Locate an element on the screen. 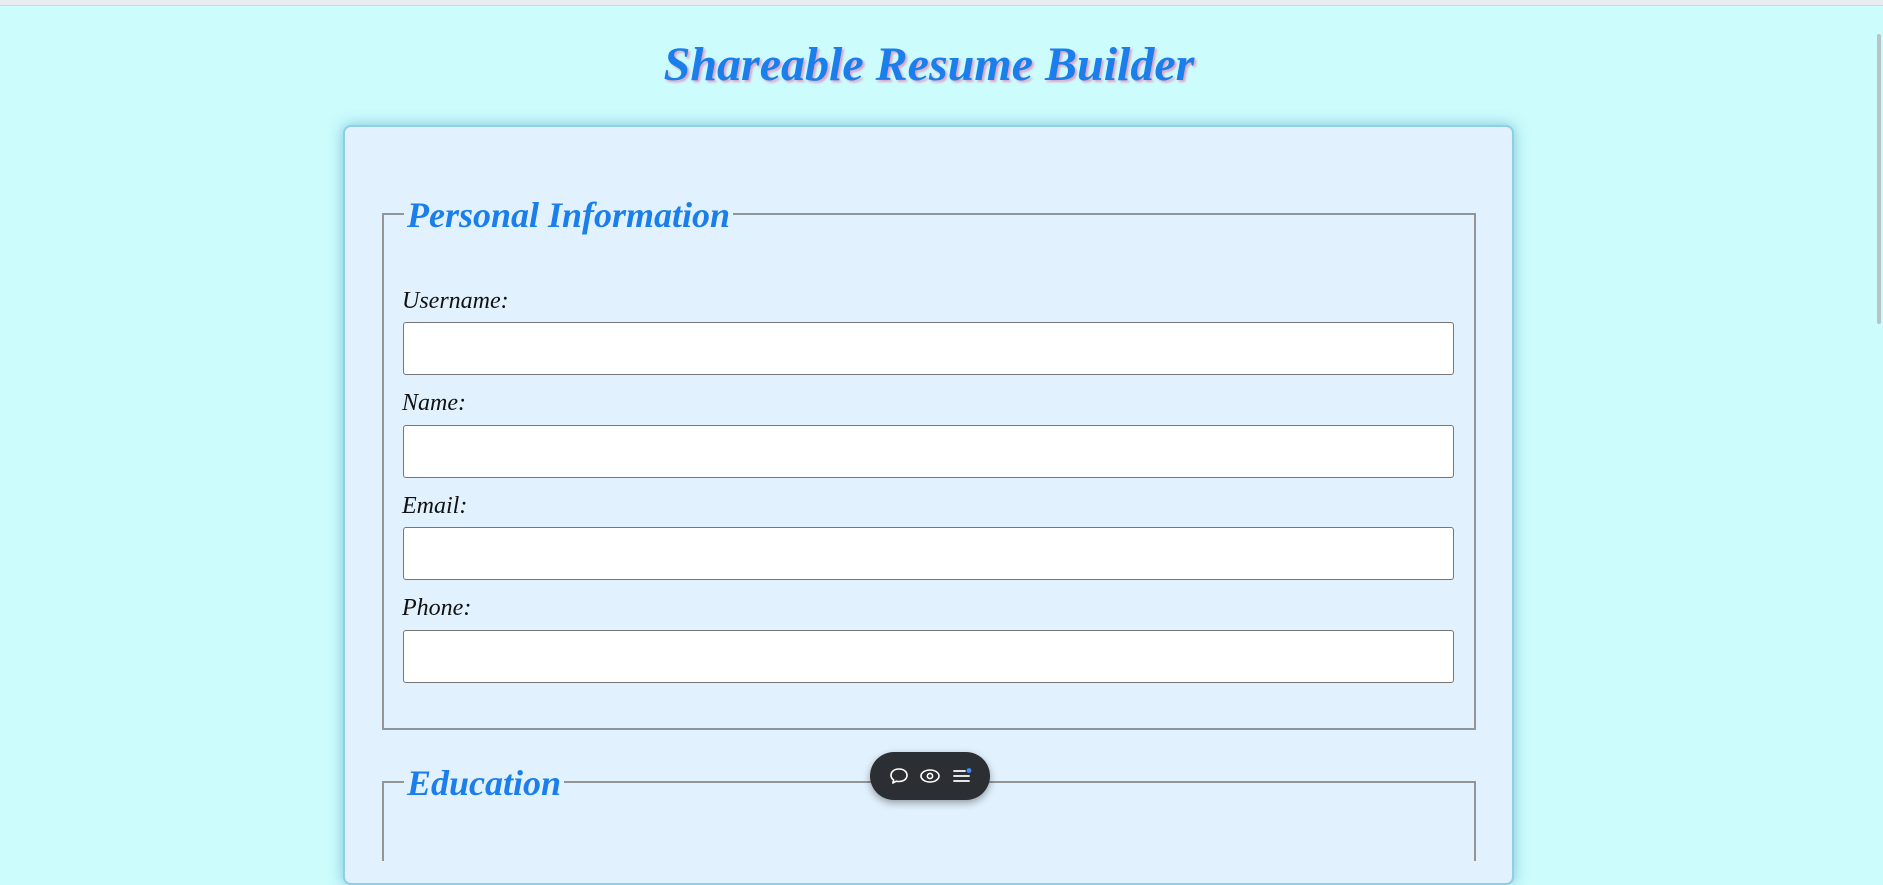  floating-toolbar is located at coordinates (930, 776).